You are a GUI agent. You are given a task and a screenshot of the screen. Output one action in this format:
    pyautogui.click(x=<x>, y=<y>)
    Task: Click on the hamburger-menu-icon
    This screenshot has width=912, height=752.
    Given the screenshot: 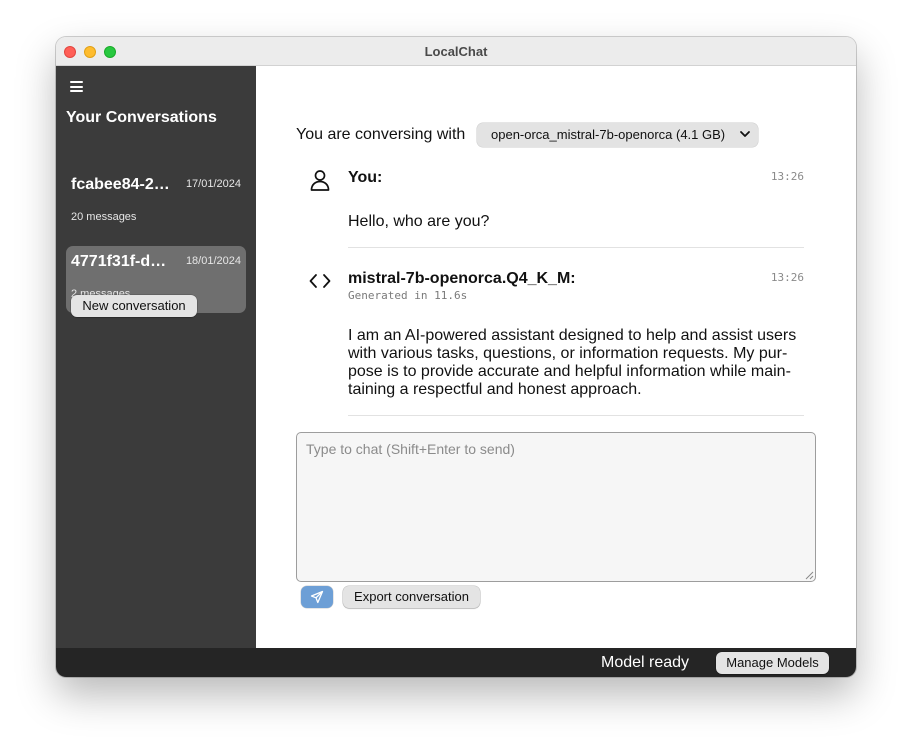 What is the action you would take?
    pyautogui.click(x=76, y=86)
    